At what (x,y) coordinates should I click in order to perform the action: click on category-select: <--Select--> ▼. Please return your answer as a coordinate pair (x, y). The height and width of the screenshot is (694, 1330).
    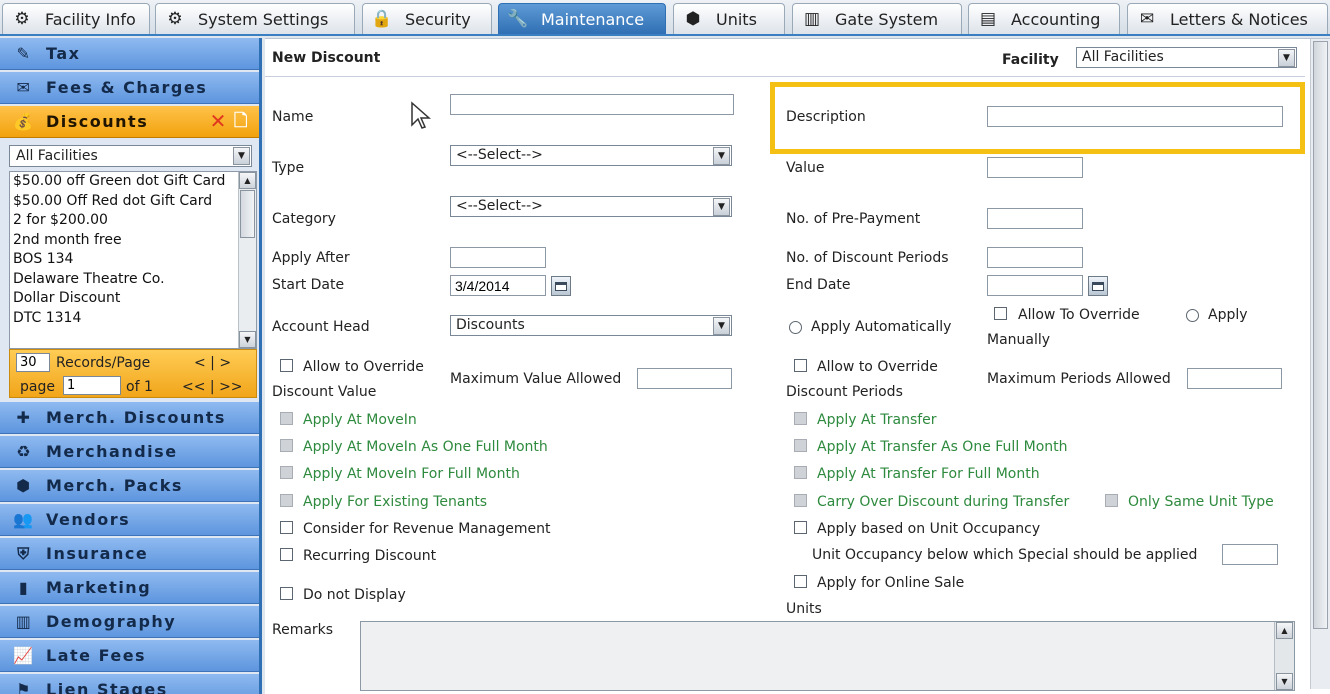
    Looking at the image, I should click on (591, 206).